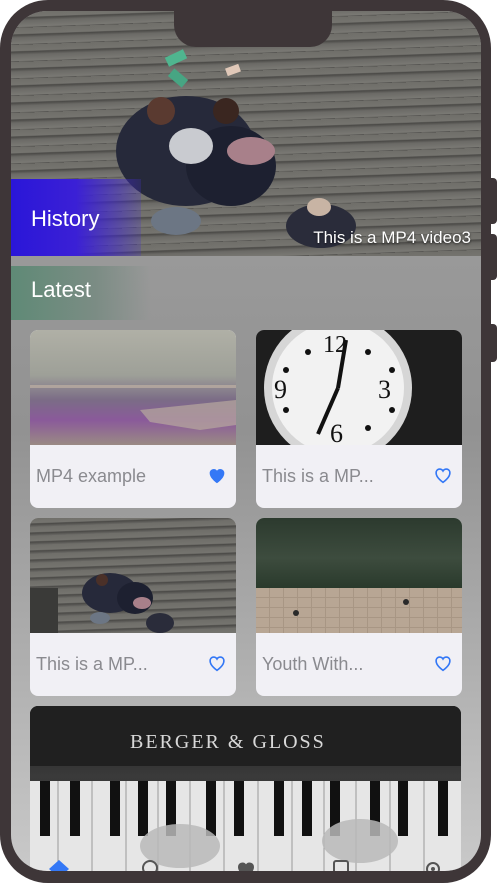  What do you see at coordinates (91, 476) in the screenshot?
I see `video-card-title: MP4 example` at bounding box center [91, 476].